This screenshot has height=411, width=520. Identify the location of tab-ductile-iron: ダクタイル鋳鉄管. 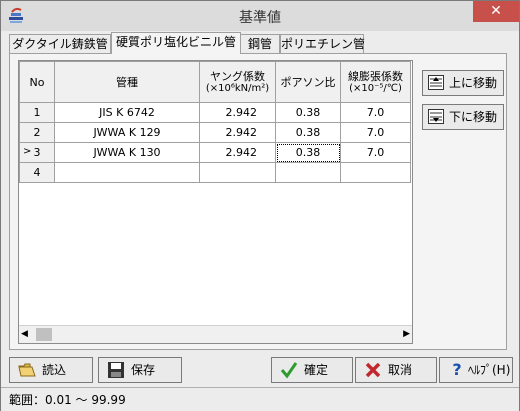
(60, 43).